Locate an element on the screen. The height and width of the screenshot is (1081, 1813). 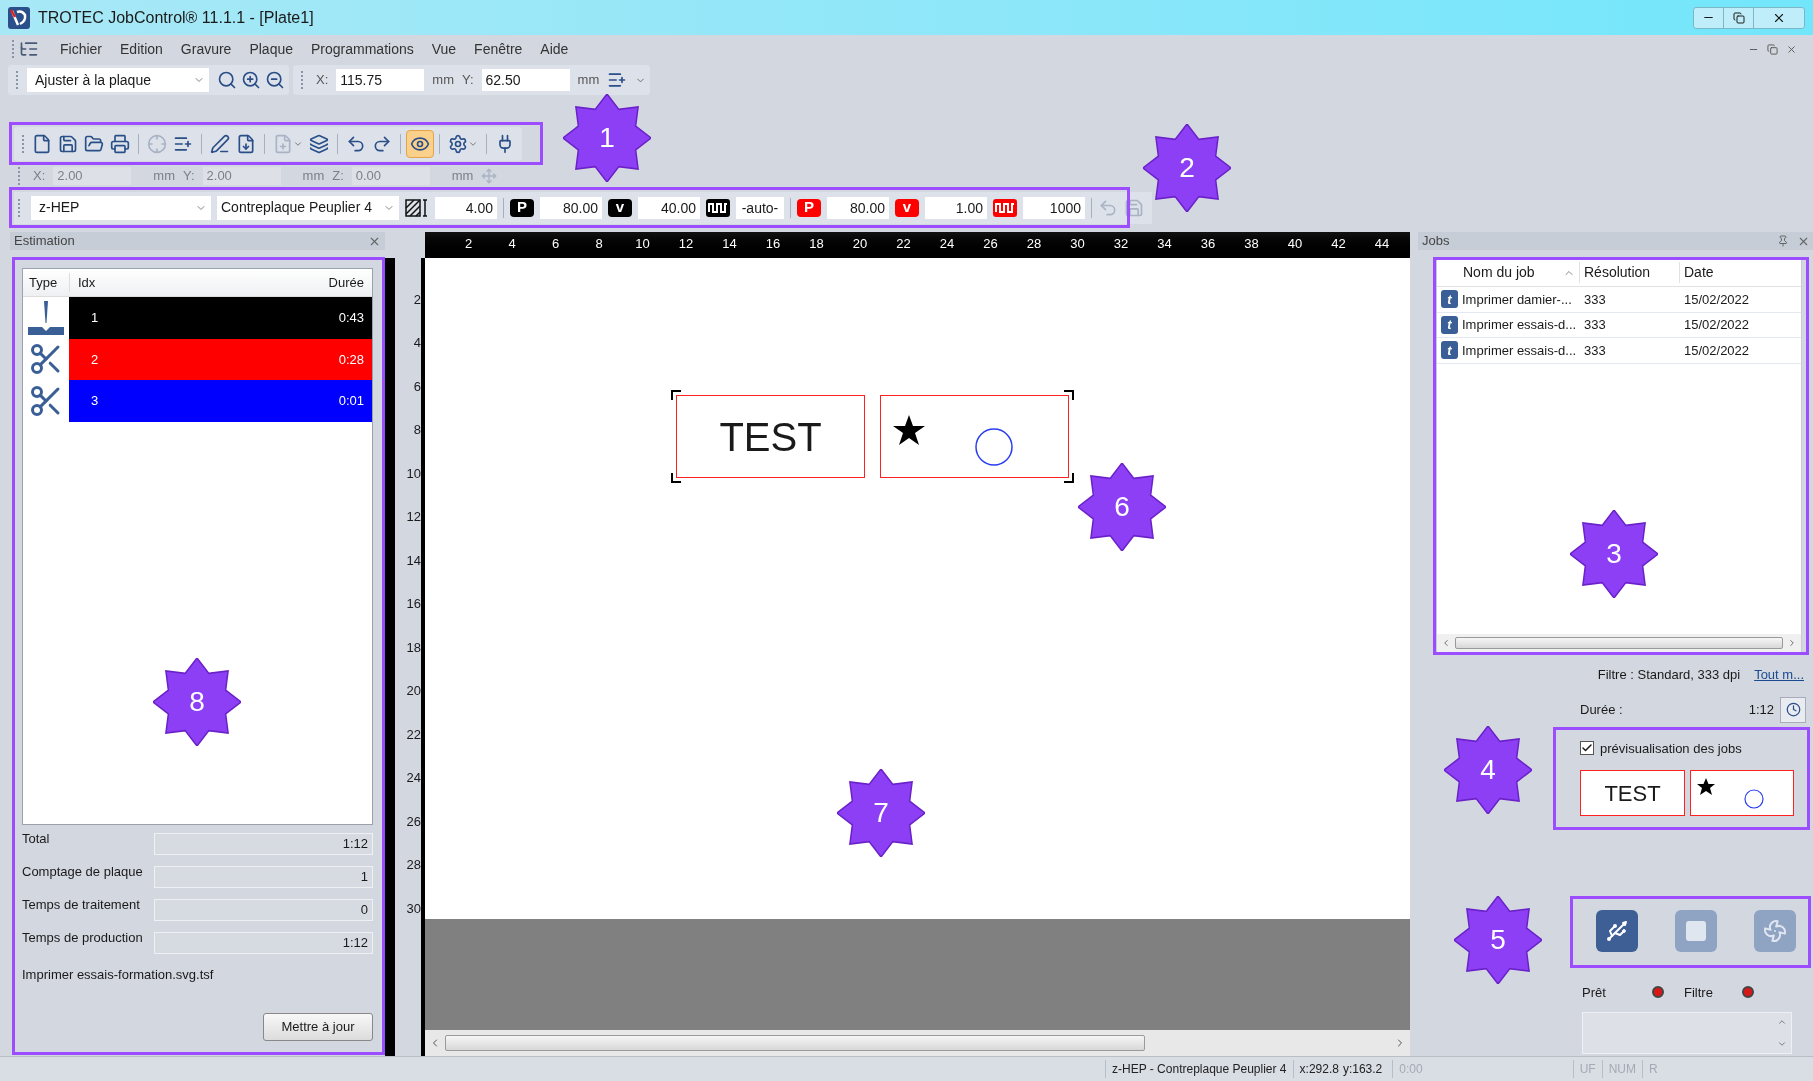
column-header: Date is located at coordinates (1740, 272).